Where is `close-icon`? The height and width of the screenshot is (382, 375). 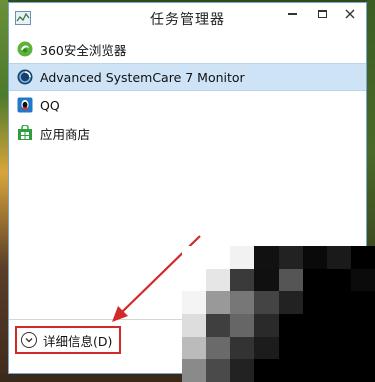
close-icon is located at coordinates (350, 14).